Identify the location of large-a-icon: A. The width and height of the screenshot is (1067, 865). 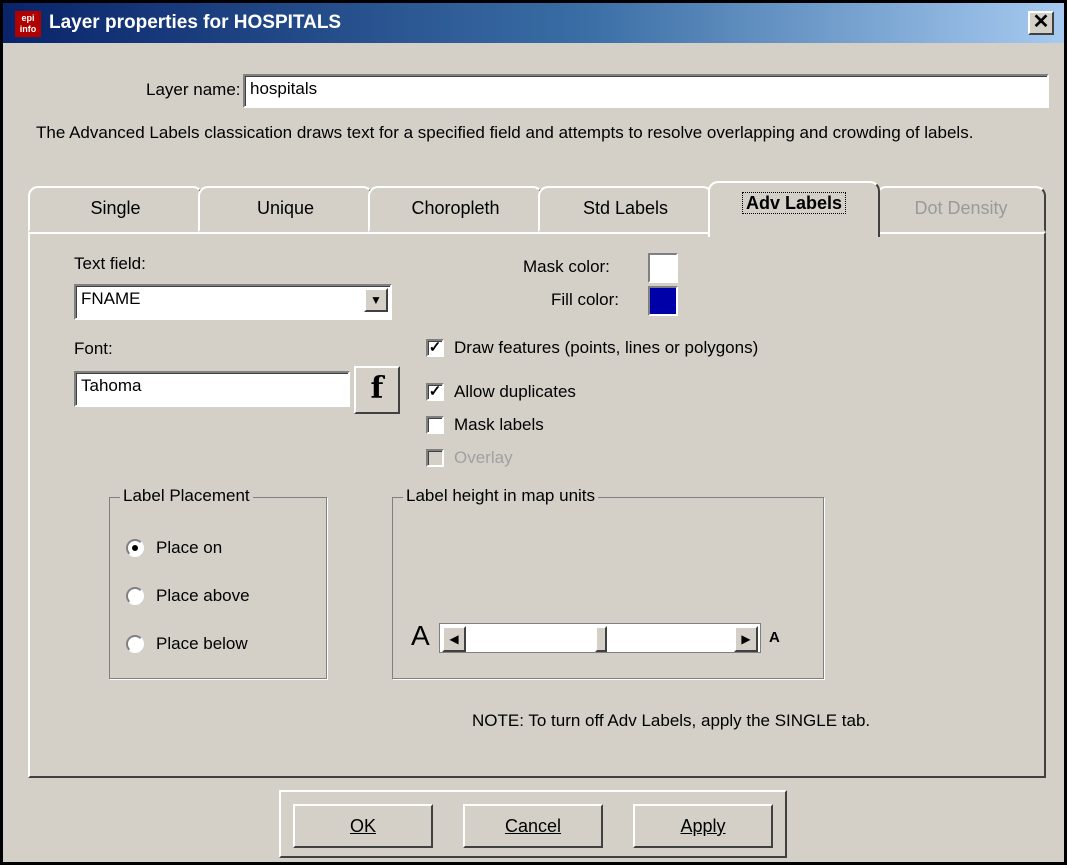
(774, 637).